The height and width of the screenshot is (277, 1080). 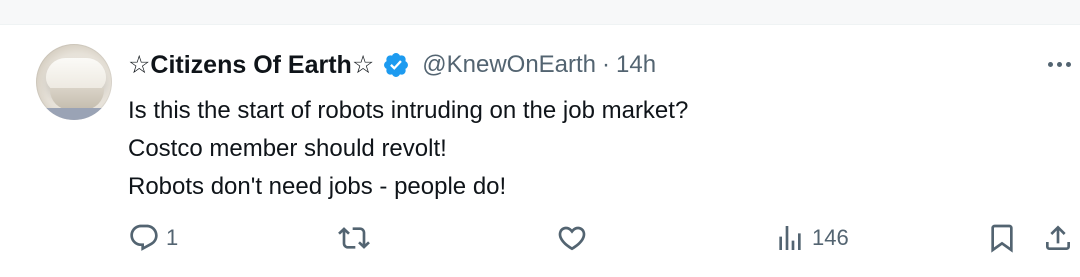 I want to click on bookmark-button, so click(x=1002, y=238).